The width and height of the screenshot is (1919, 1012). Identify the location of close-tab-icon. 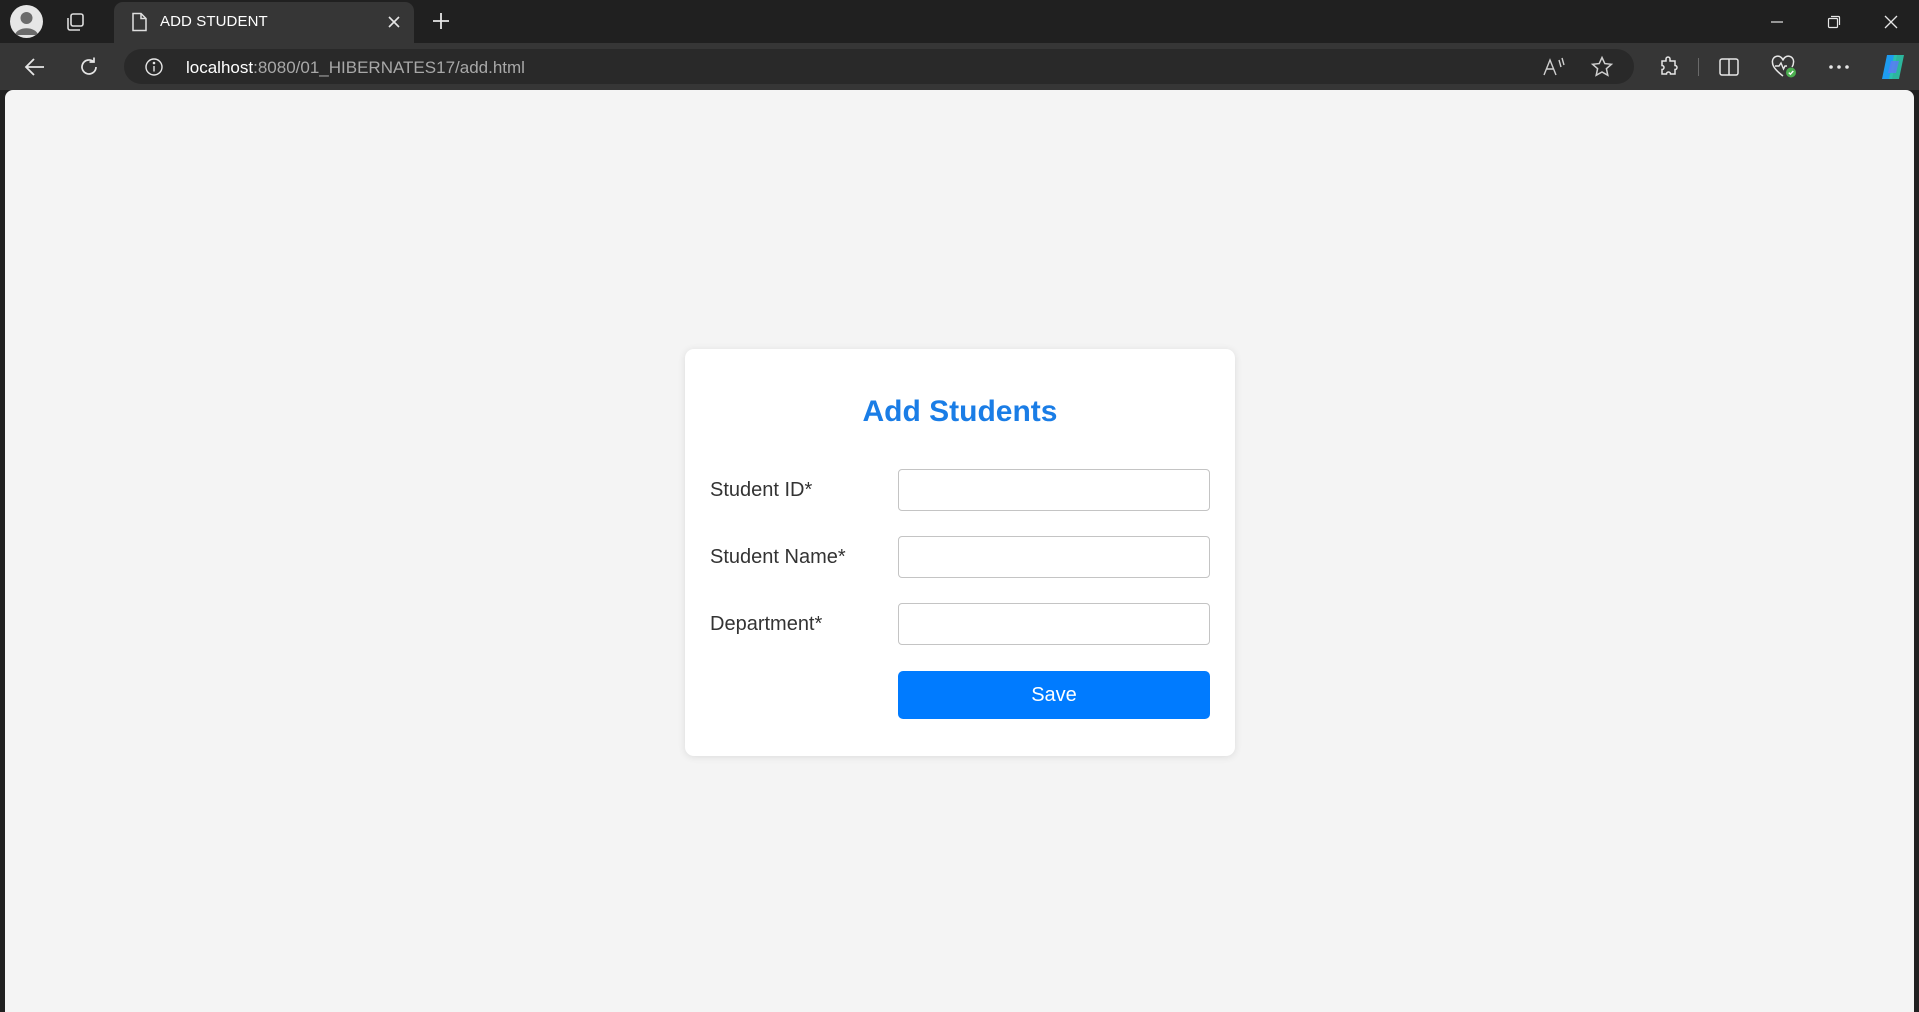
(394, 22).